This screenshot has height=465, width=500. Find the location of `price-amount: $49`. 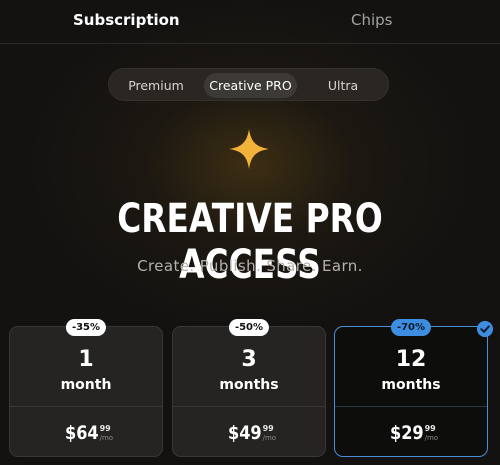

price-amount: $49 is located at coordinates (244, 433).